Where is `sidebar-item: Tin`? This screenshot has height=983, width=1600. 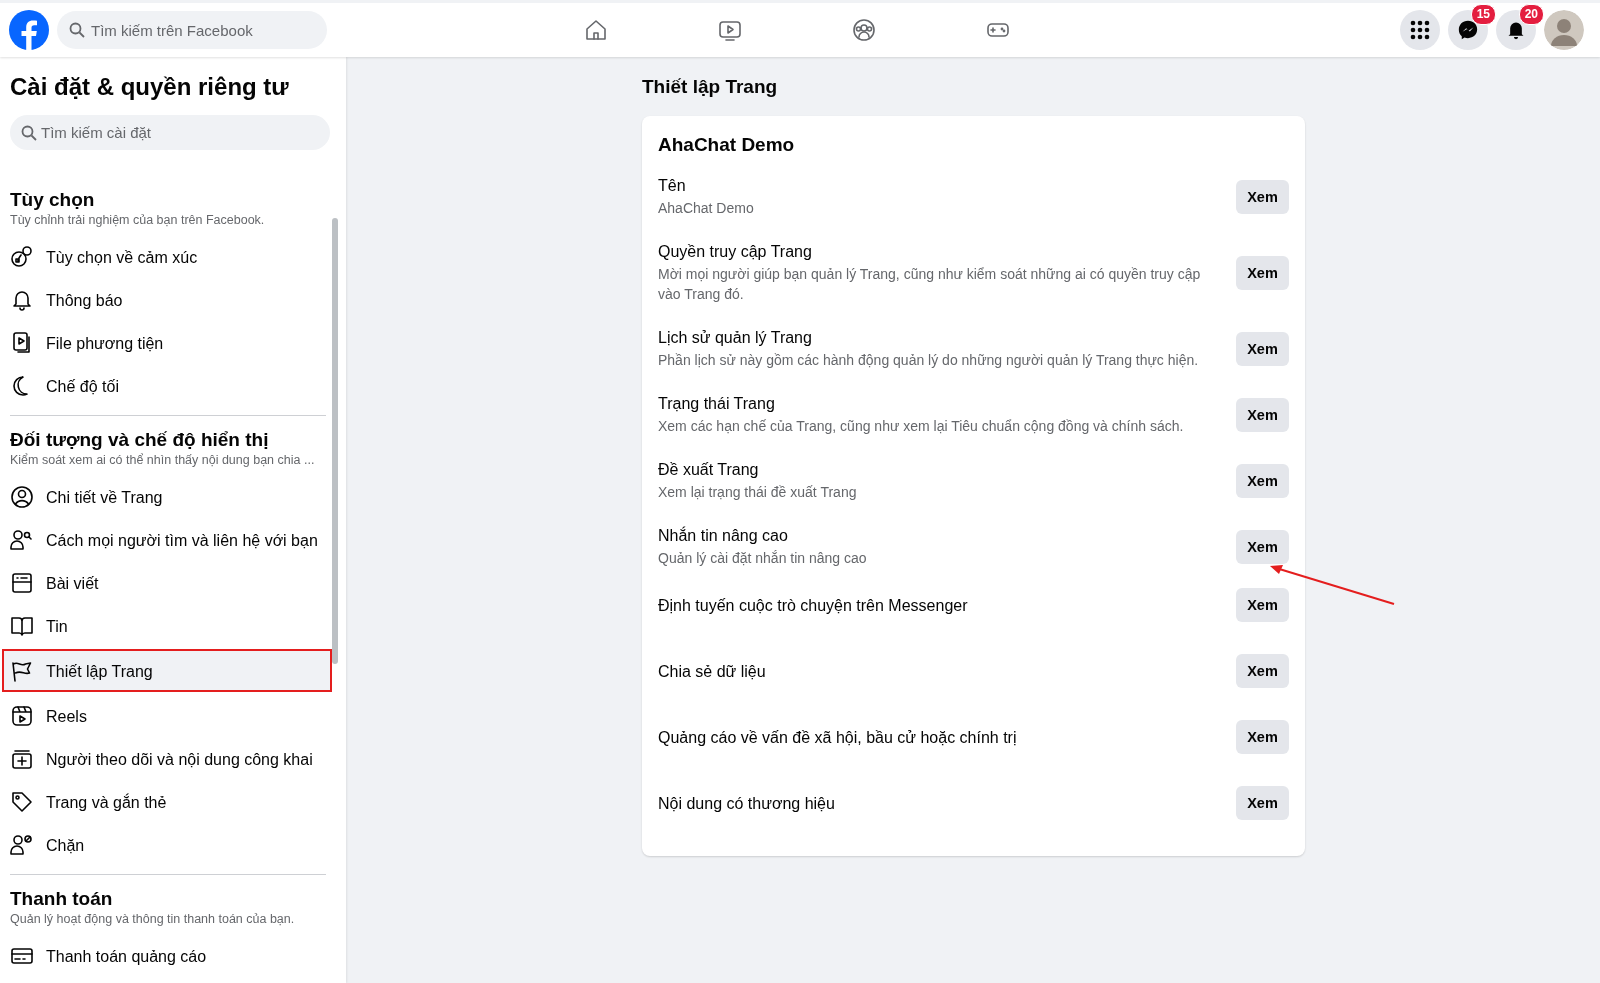
sidebar-item: Tin is located at coordinates (170, 625).